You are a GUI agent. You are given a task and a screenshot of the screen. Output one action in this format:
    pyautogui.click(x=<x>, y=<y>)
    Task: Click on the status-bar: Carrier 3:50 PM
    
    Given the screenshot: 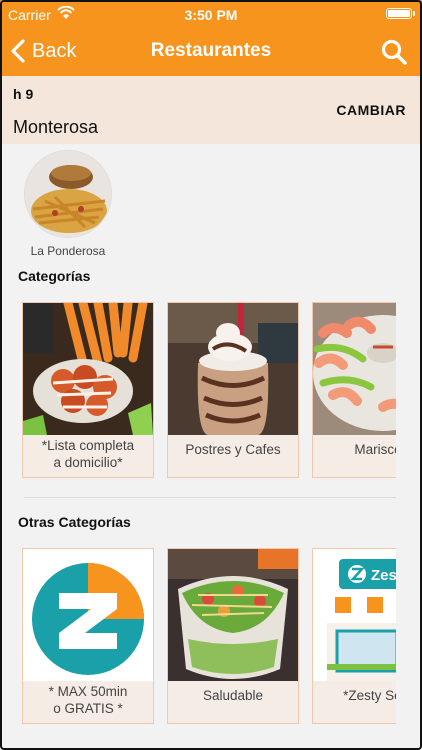 What is the action you would take?
    pyautogui.click(x=211, y=15)
    